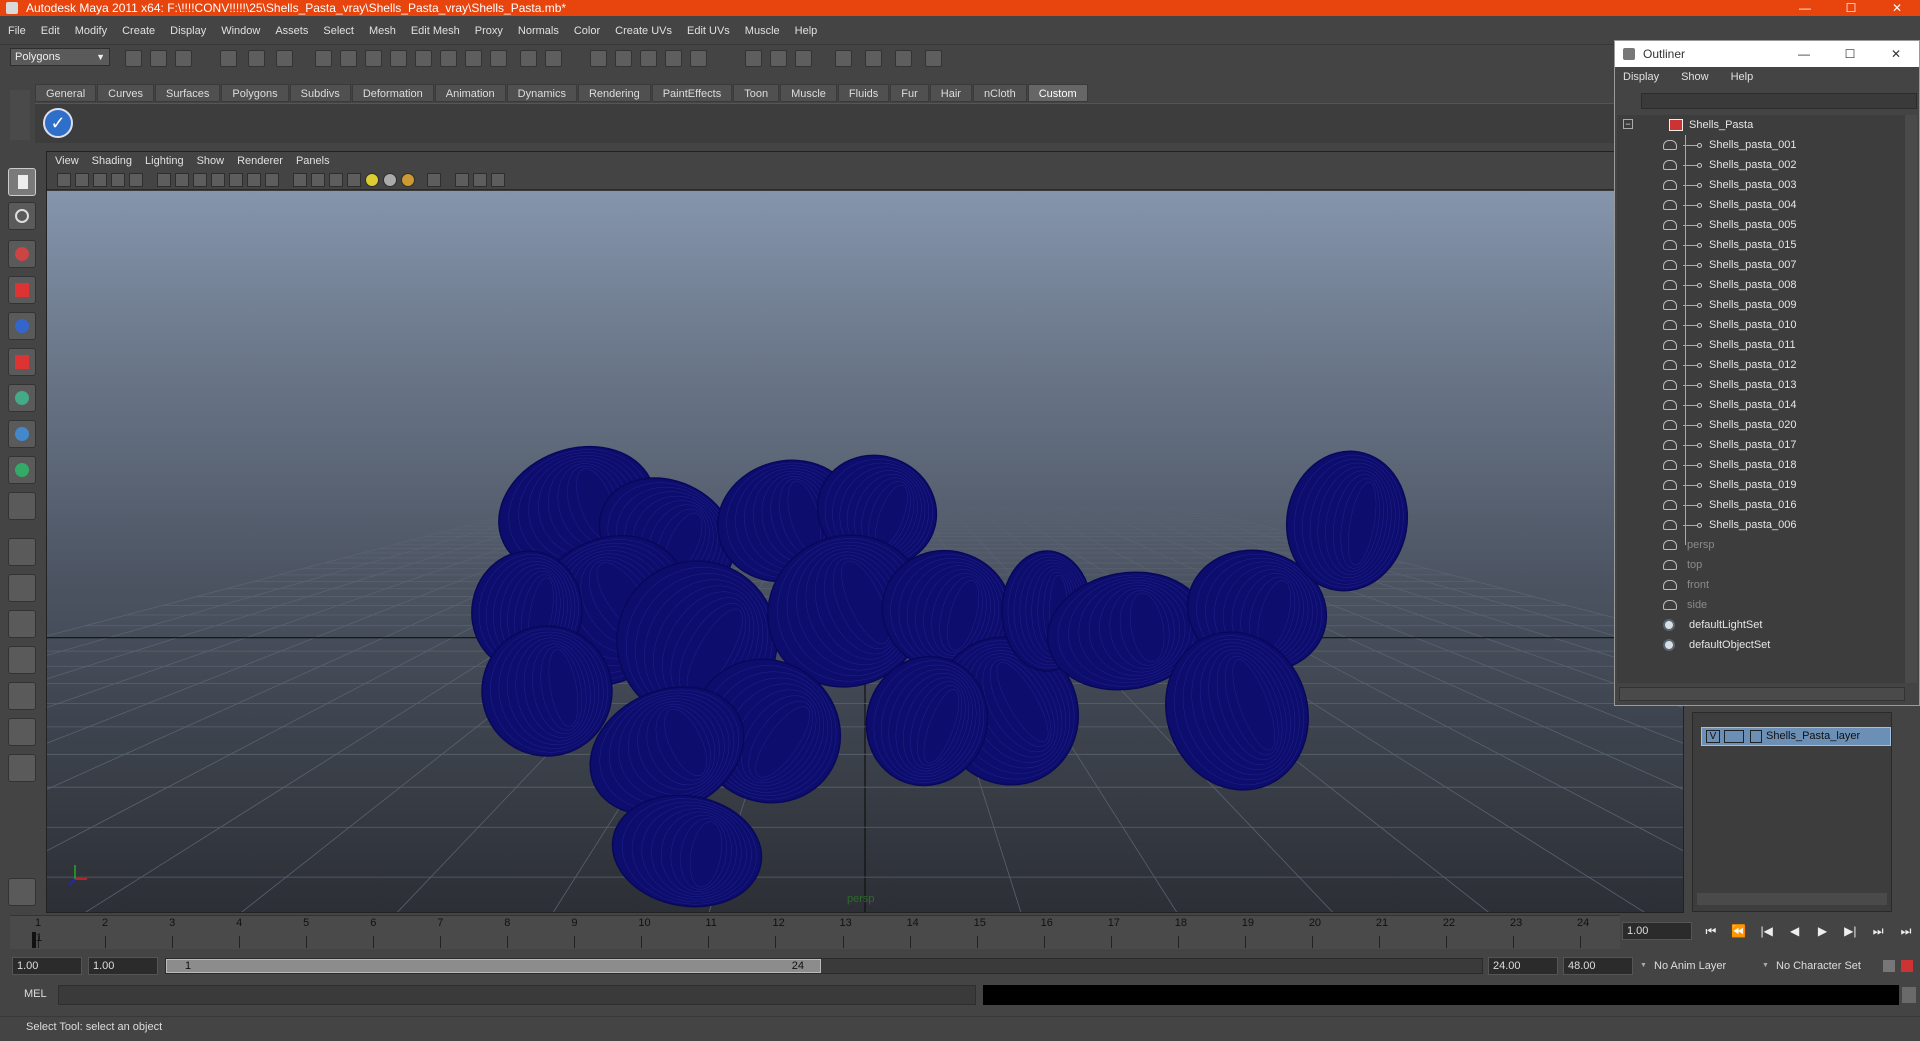 The width and height of the screenshot is (1920, 1041). Describe the element at coordinates (1909, 995) in the screenshot. I see `script-editor-button-icon` at that location.